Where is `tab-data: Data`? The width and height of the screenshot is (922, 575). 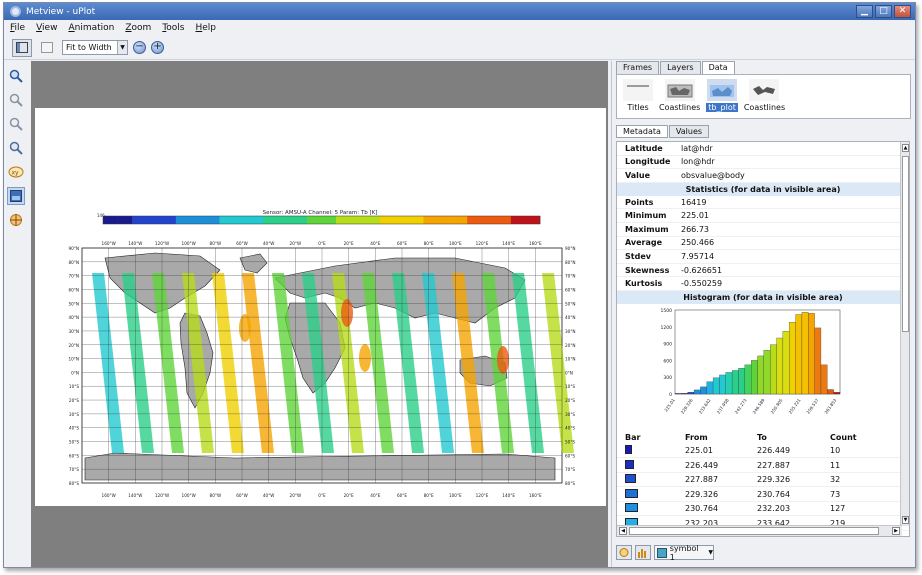 tab-data: Data is located at coordinates (718, 67).